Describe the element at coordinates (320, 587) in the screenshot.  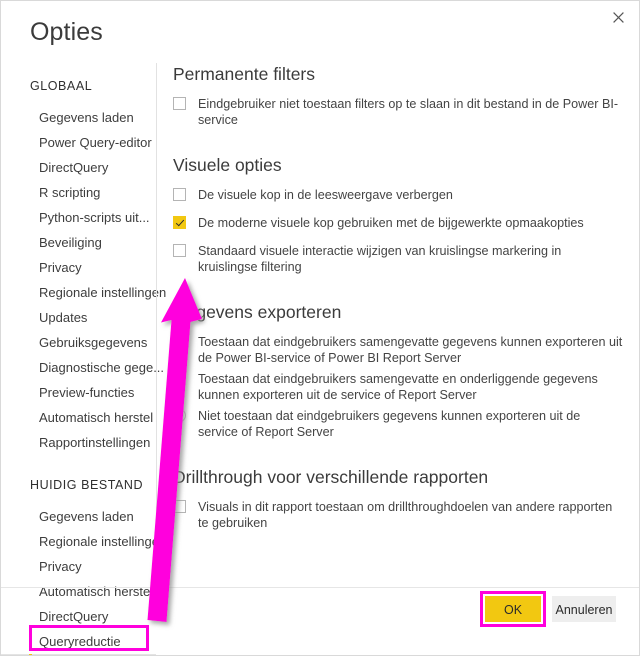
I see `footer-divider` at that location.